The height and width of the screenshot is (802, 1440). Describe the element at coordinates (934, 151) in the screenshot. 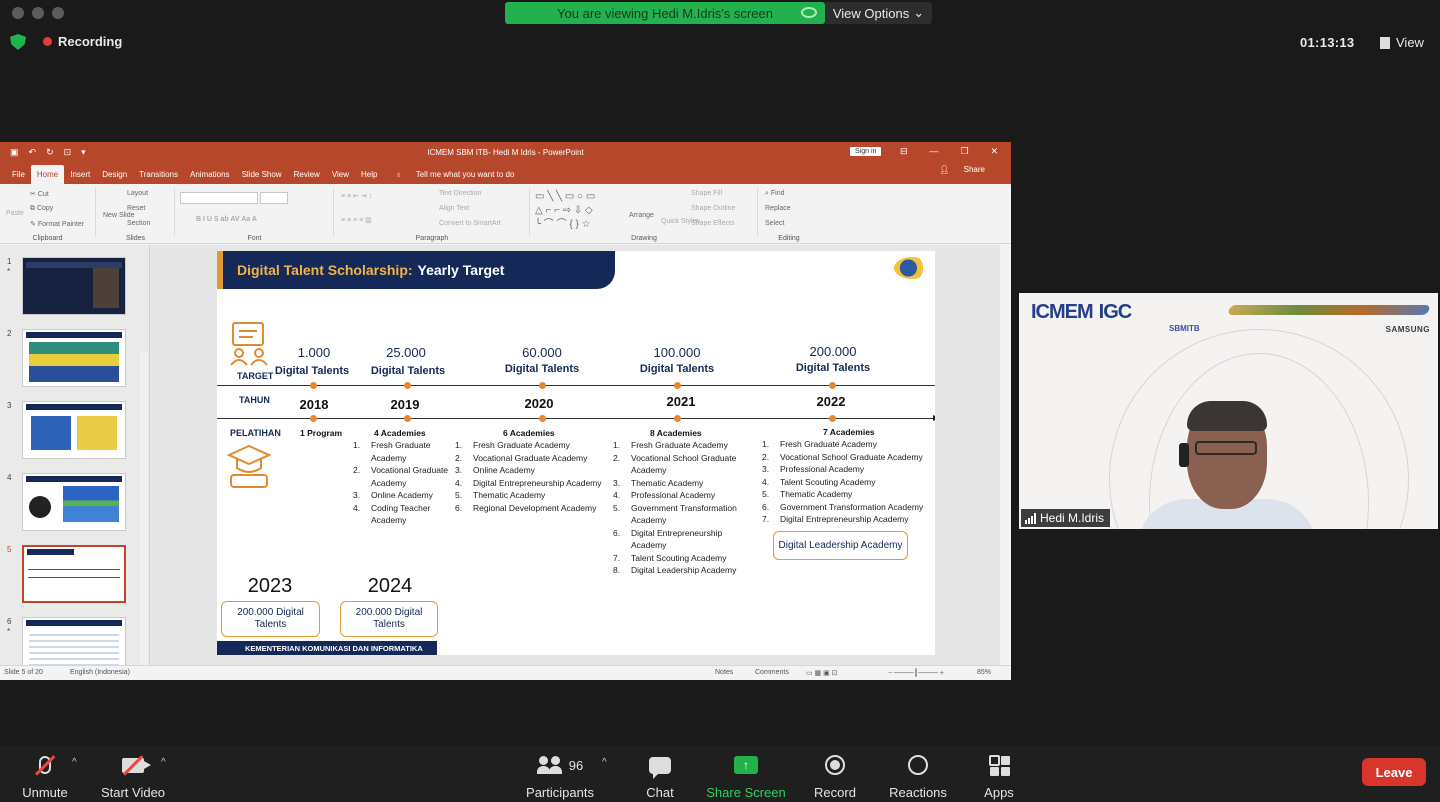

I see `minimize-icon: —` at that location.